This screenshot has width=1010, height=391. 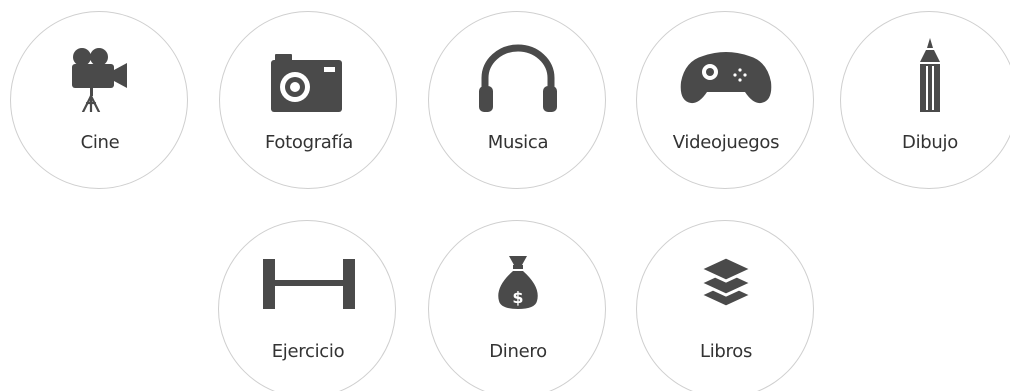 I want to click on money-bag-icon: $, so click(x=518, y=282).